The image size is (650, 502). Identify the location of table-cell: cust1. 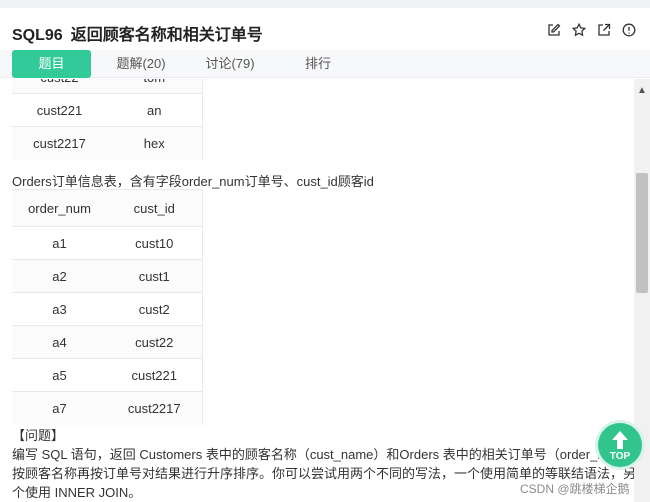
(154, 276).